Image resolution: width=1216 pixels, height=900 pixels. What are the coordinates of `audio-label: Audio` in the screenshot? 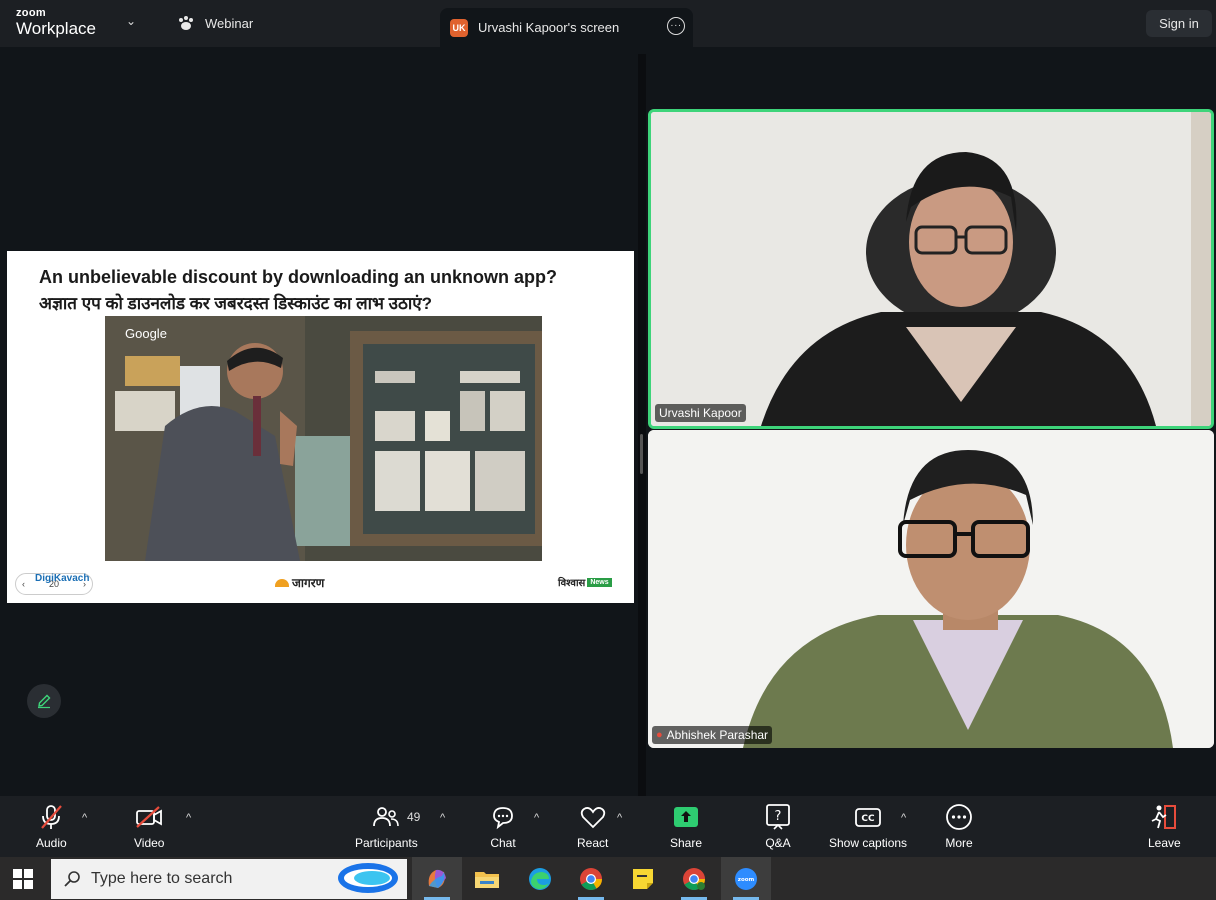 It's located at (51, 843).